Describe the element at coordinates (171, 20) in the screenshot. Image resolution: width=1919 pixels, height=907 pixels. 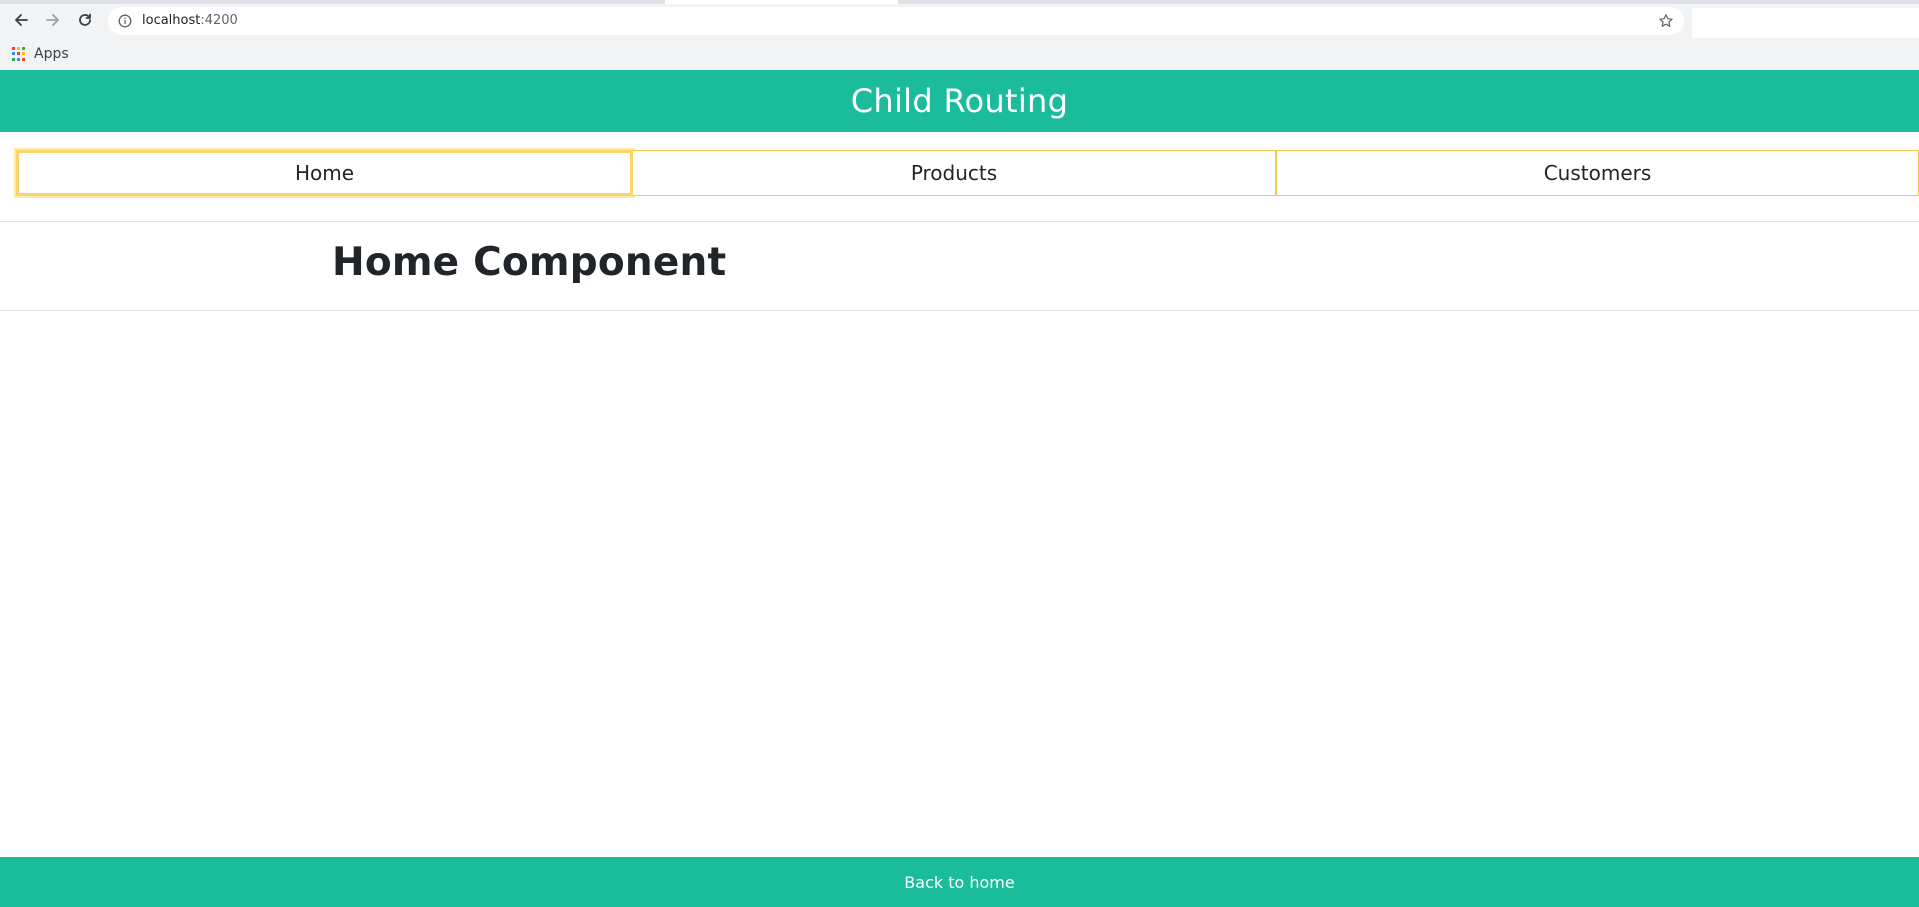
I see `url-host: localhost` at that location.